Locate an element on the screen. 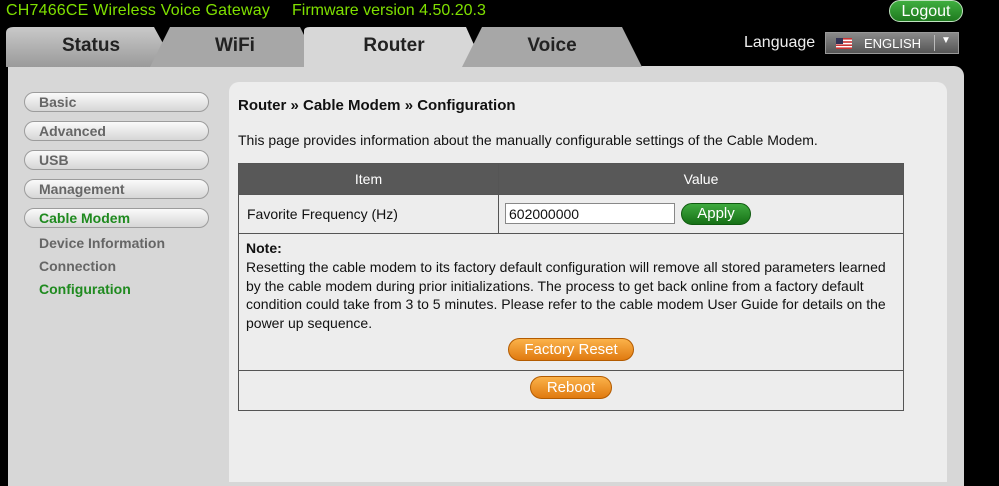 This screenshot has width=999, height=486. tab-router-label: Router is located at coordinates (394, 45).